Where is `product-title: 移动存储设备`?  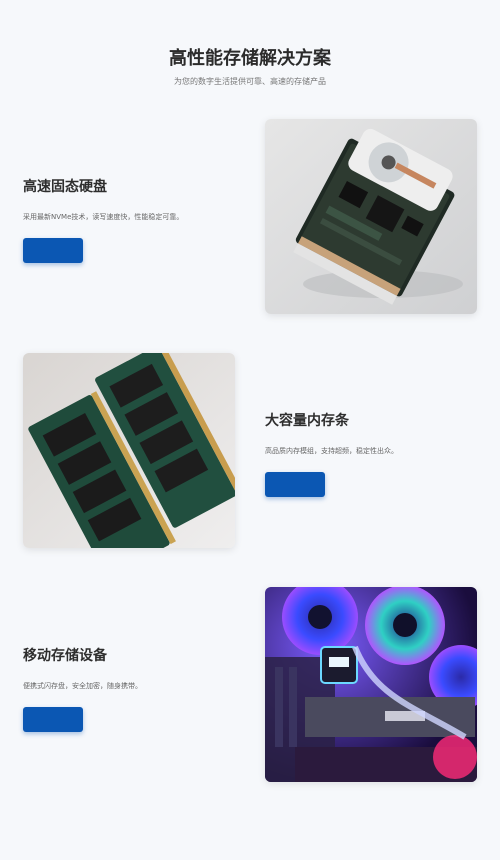
product-title: 移动存储设备 is located at coordinates (65, 656).